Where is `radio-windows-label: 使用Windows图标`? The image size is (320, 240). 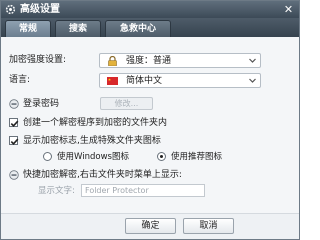
radio-windows-label: 使用Windows图标 is located at coordinates (93, 157).